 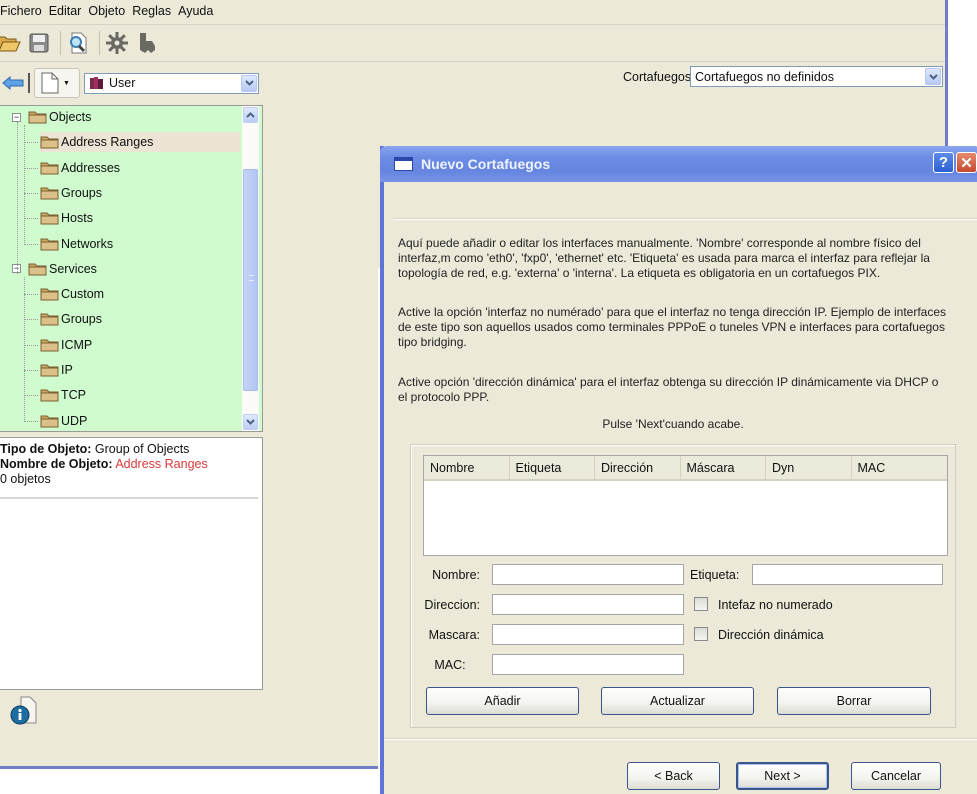 I want to click on direccion-input, so click(x=588, y=604).